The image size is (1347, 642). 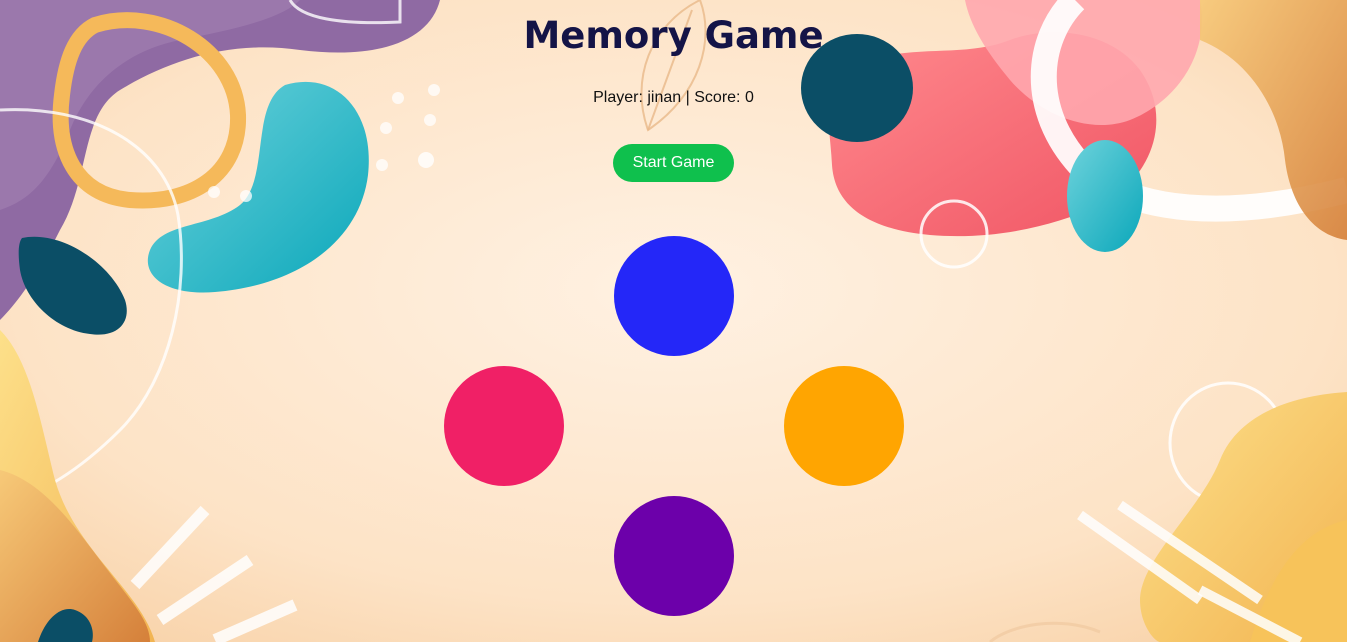 I want to click on orange-pad, so click(x=844, y=426).